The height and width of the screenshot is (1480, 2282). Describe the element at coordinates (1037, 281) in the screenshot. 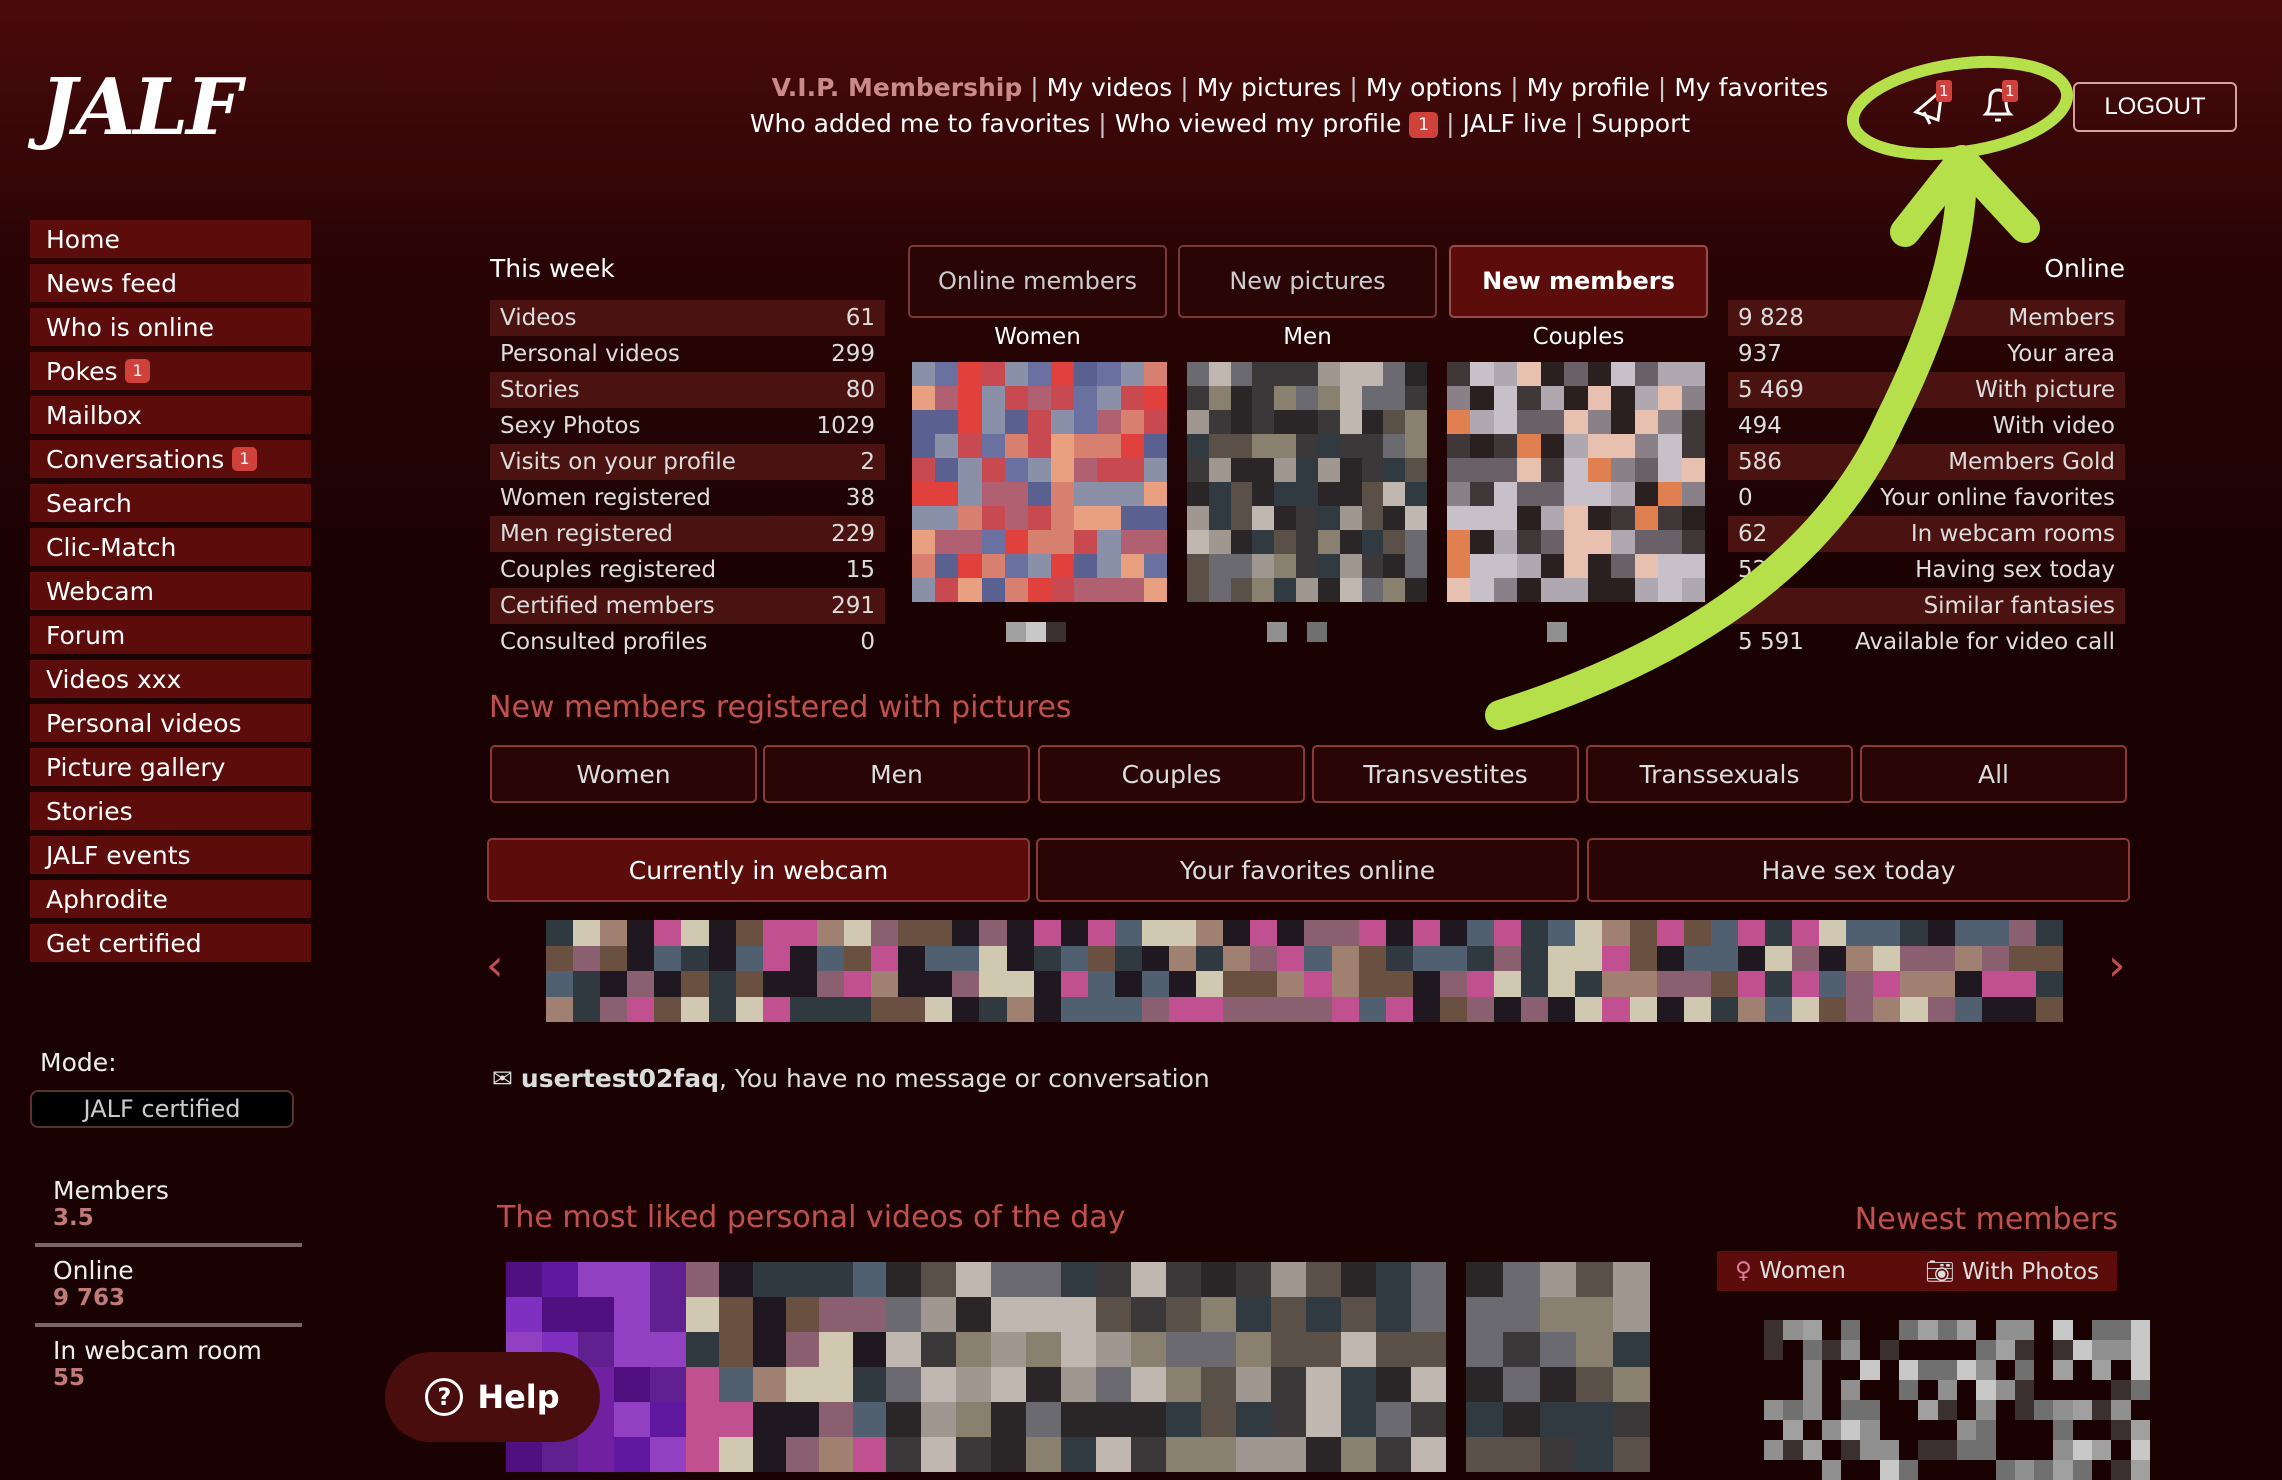

I see `tab-online-members: Online members` at that location.